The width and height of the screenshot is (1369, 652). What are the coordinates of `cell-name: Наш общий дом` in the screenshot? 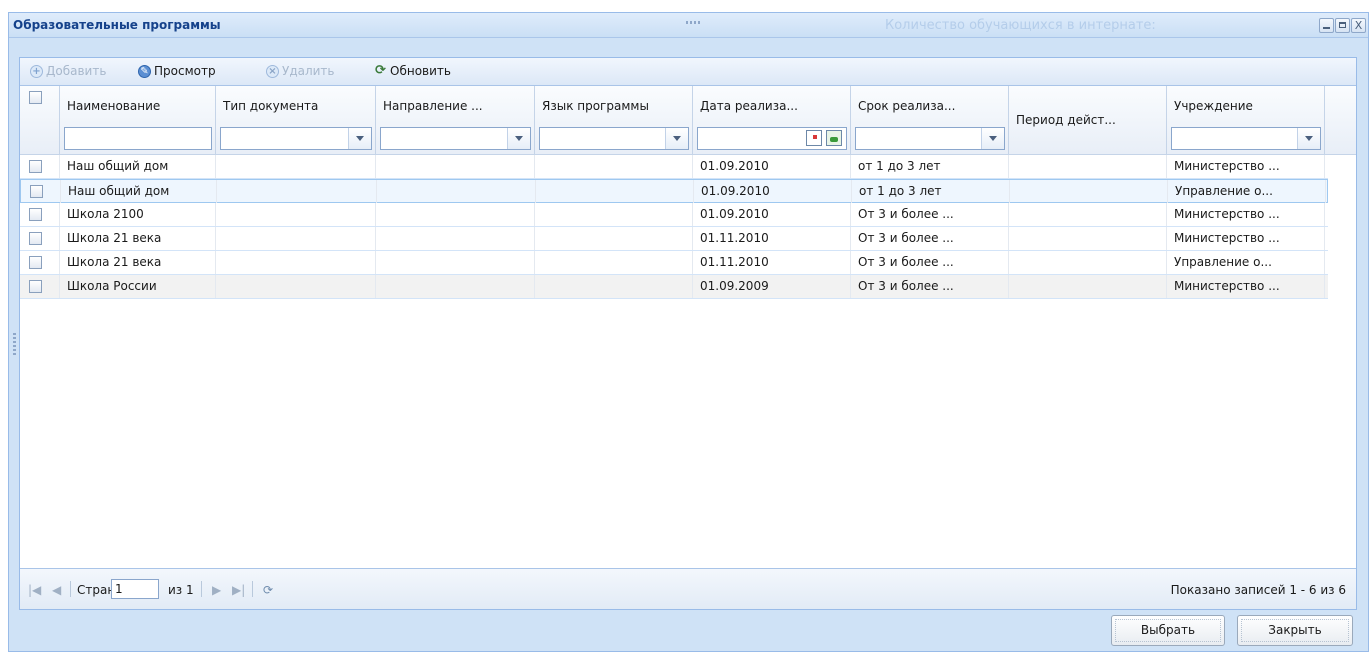 It's located at (138, 166).